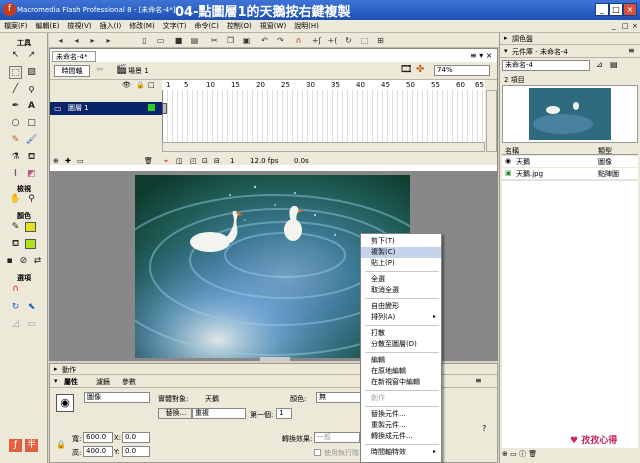 This screenshot has height=463, width=640. I want to click on copy-icon: ❐, so click(230, 40).